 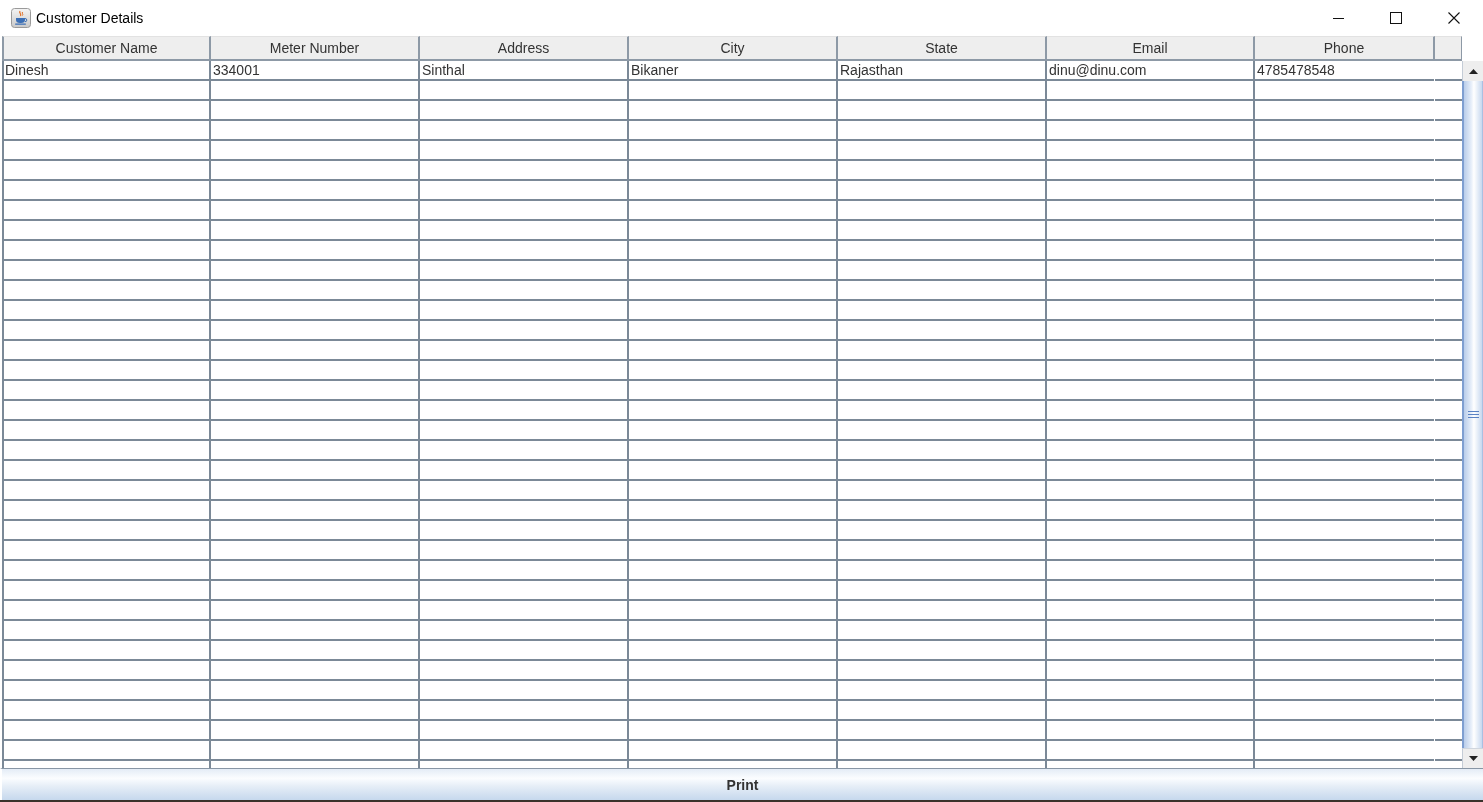 What do you see at coordinates (1454, 18) in the screenshot?
I see `close-icon` at bounding box center [1454, 18].